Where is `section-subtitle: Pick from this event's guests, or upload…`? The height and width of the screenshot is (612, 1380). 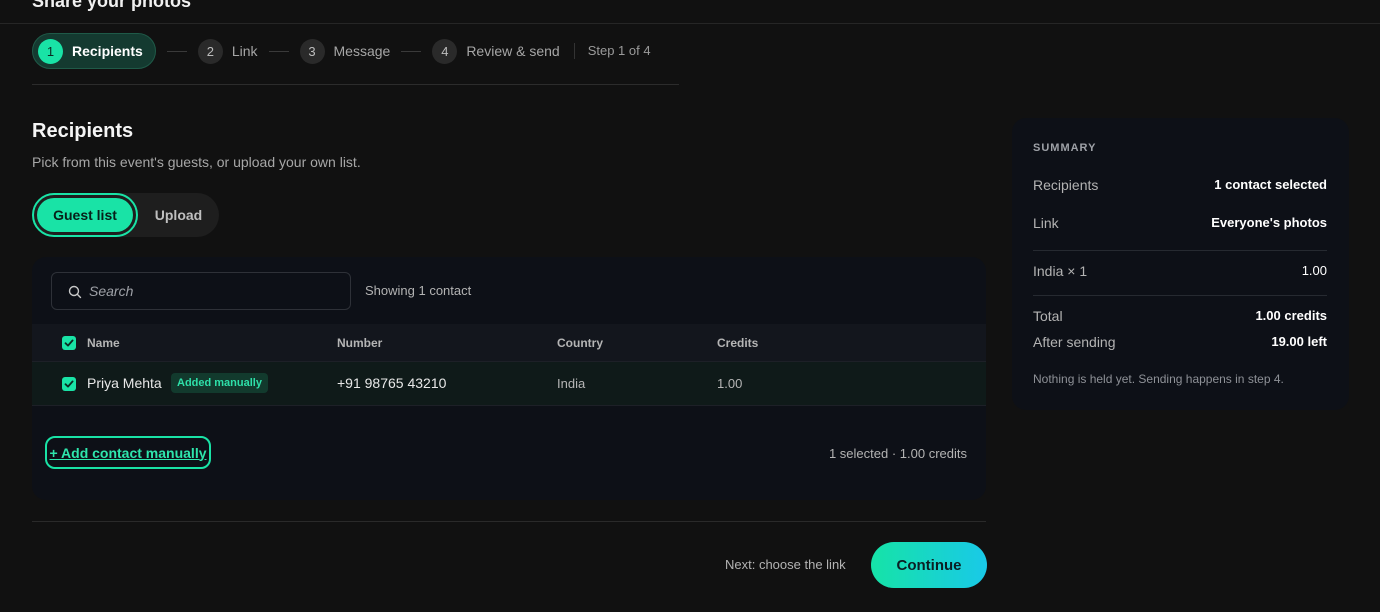
section-subtitle: Pick from this event's guests, or upload… is located at coordinates (196, 162).